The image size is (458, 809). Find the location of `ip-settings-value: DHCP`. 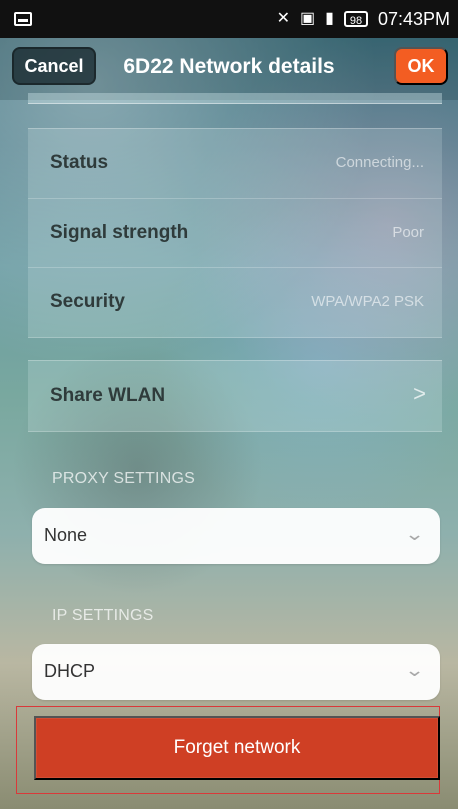

ip-settings-value: DHCP is located at coordinates (70, 671).